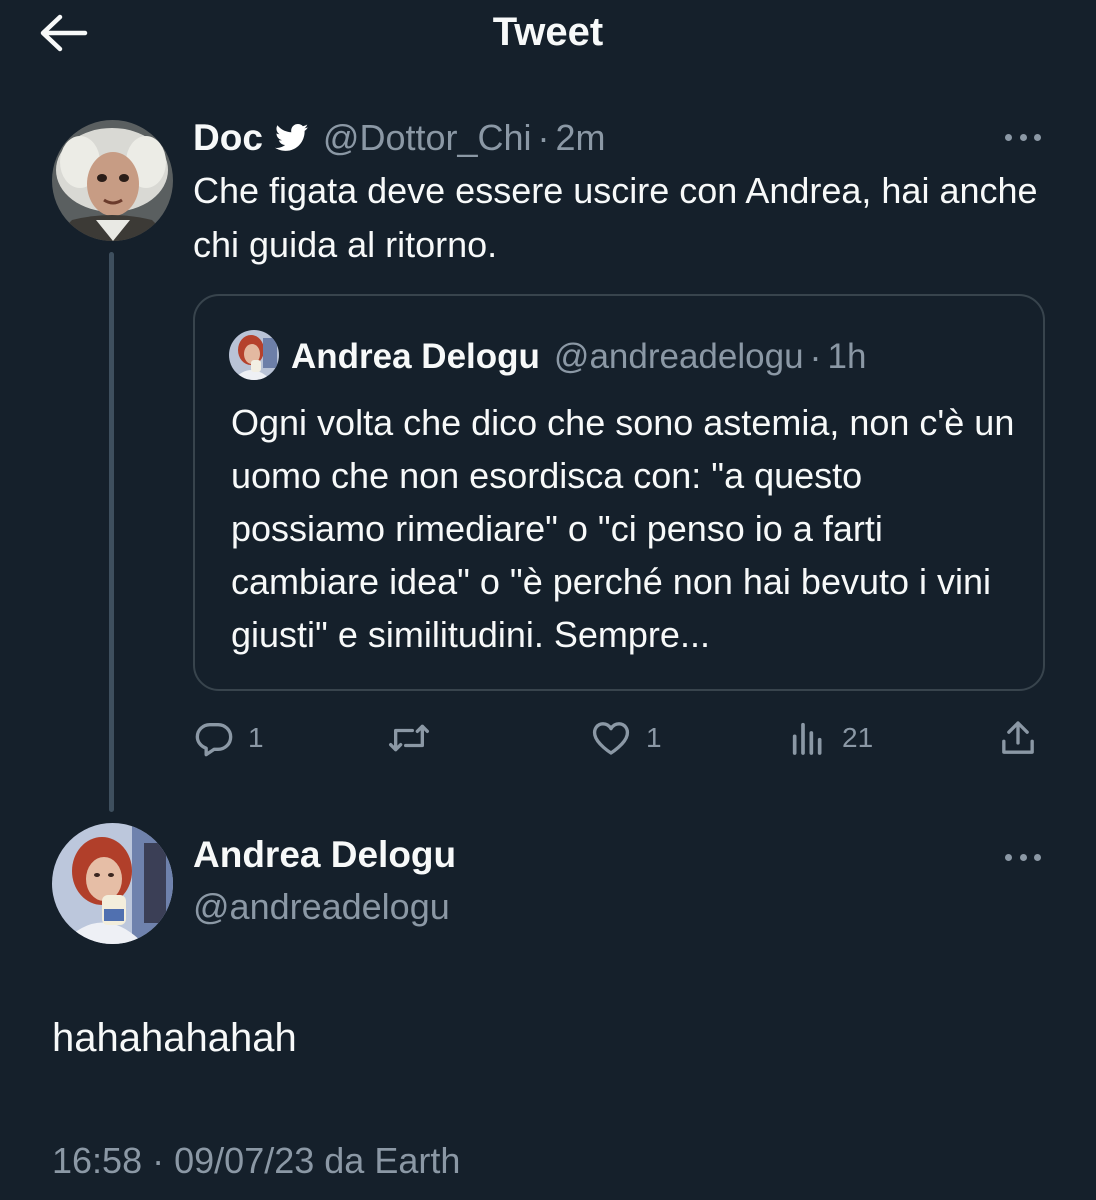  Describe the element at coordinates (830, 738) in the screenshot. I see `views-button: 21` at that location.